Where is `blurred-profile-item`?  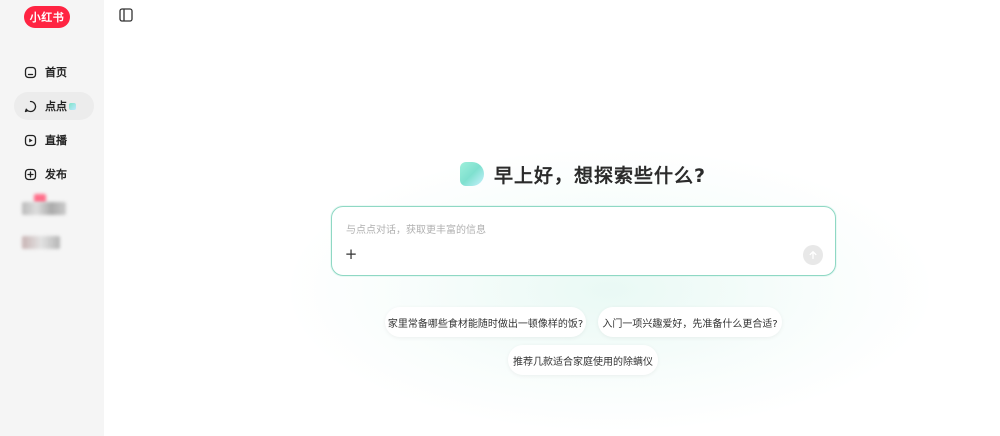 blurred-profile-item is located at coordinates (44, 208).